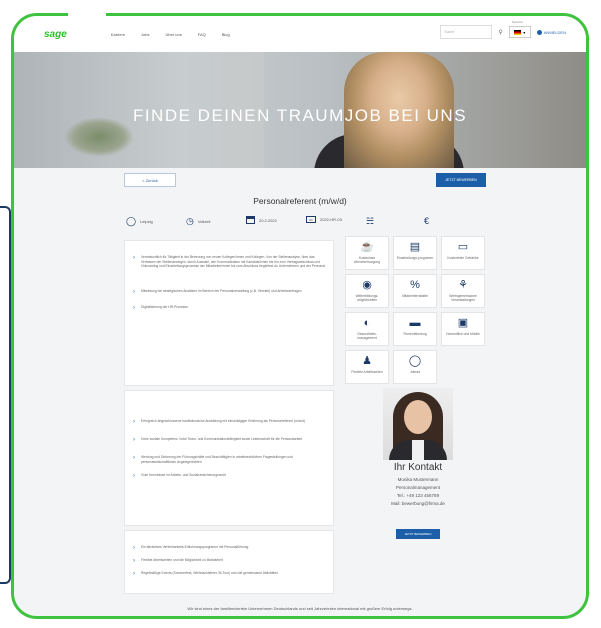 Image resolution: width=601 pixels, height=628 pixels. I want to click on nav-right: Suche ⚲ Sprache ▾ ANMELDEN, so click(503, 29).